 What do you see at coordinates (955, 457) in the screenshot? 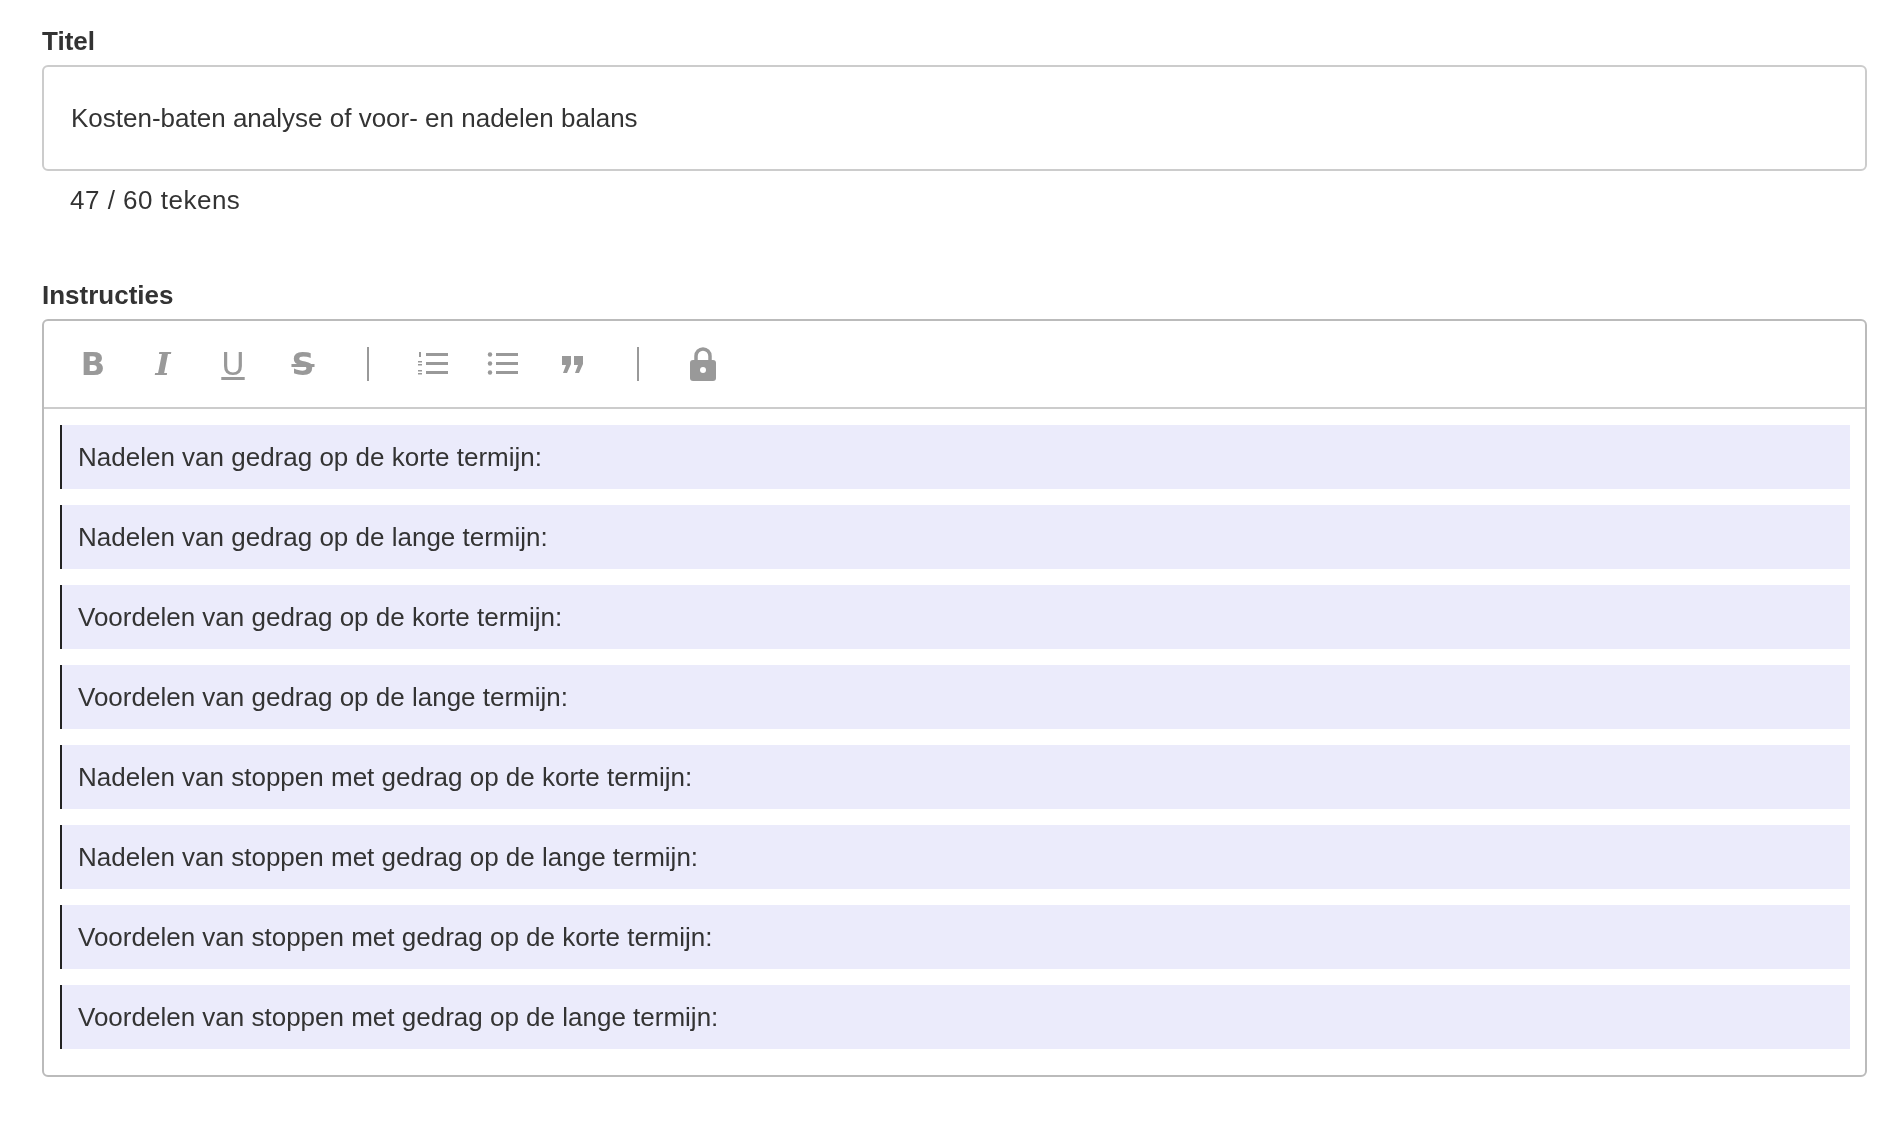
I see `blockquote: Nadelen van gedrag op de korte termijn:` at bounding box center [955, 457].